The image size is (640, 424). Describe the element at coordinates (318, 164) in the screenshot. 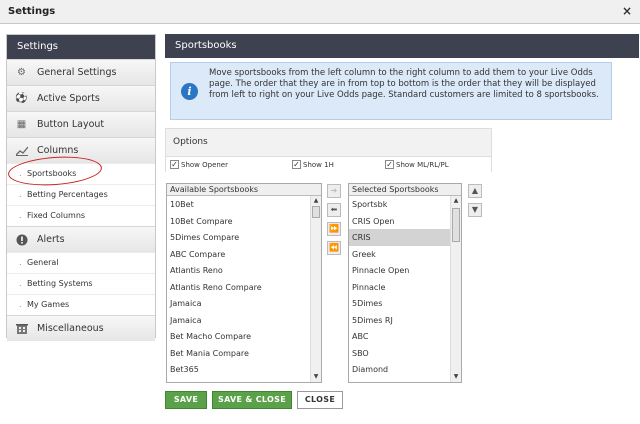

I see `checkbox-label: Show 1H` at that location.